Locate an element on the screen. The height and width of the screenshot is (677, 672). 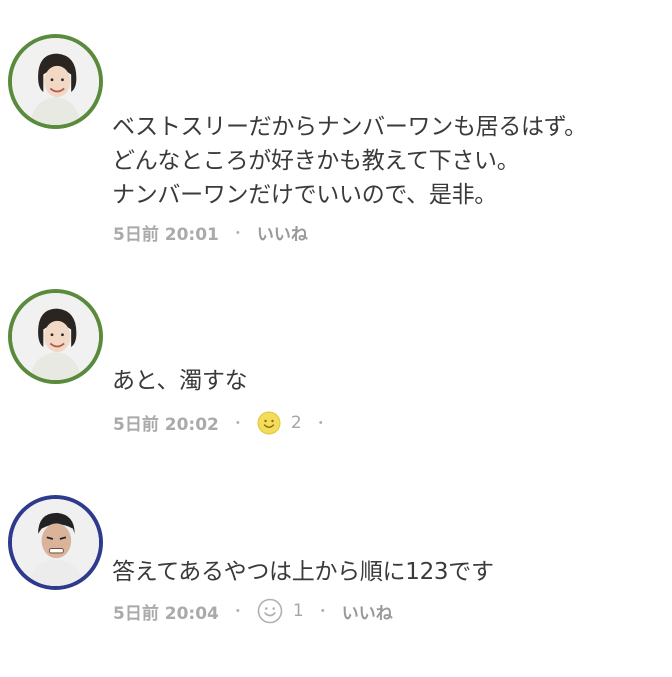
timestamp: 5日前 20:02 is located at coordinates (166, 425).